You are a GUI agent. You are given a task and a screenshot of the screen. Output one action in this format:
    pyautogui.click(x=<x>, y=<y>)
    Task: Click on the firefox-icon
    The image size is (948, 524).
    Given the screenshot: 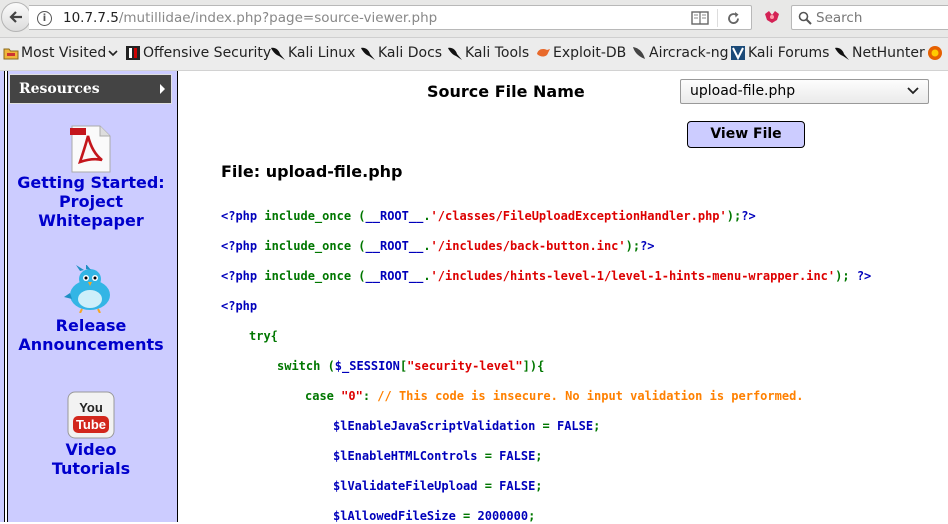 What is the action you would take?
    pyautogui.click(x=935, y=53)
    